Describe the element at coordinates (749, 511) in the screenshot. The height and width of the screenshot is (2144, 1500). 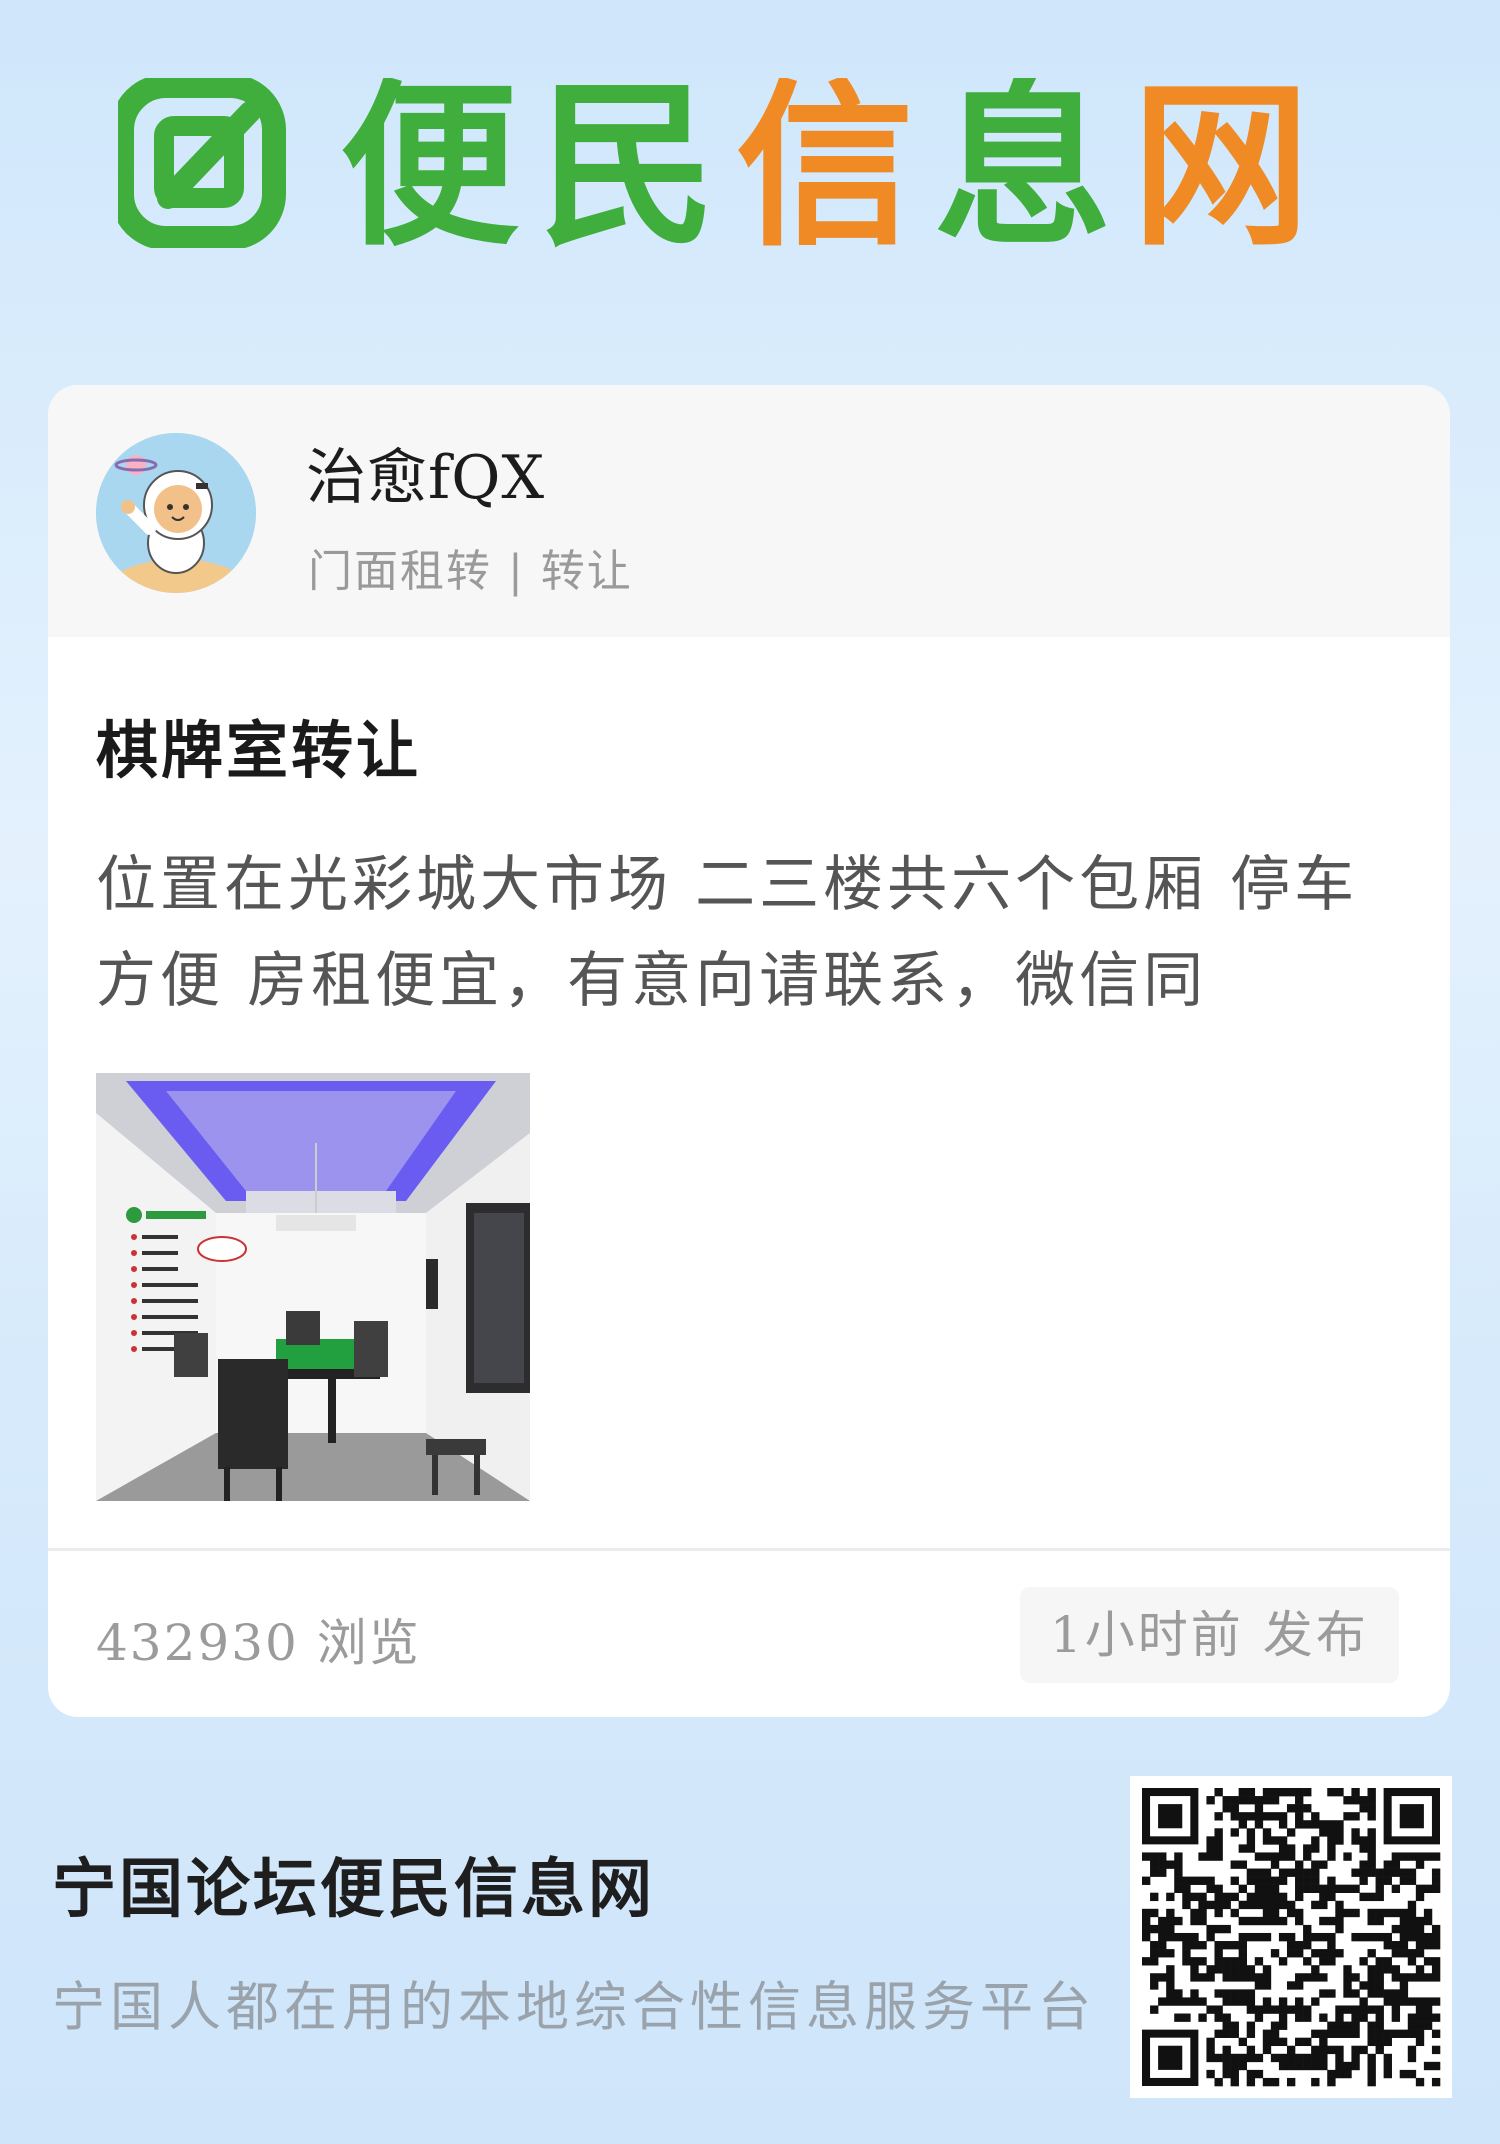
I see `post-header: 治愈fQX 门面租转 | 转让` at that location.